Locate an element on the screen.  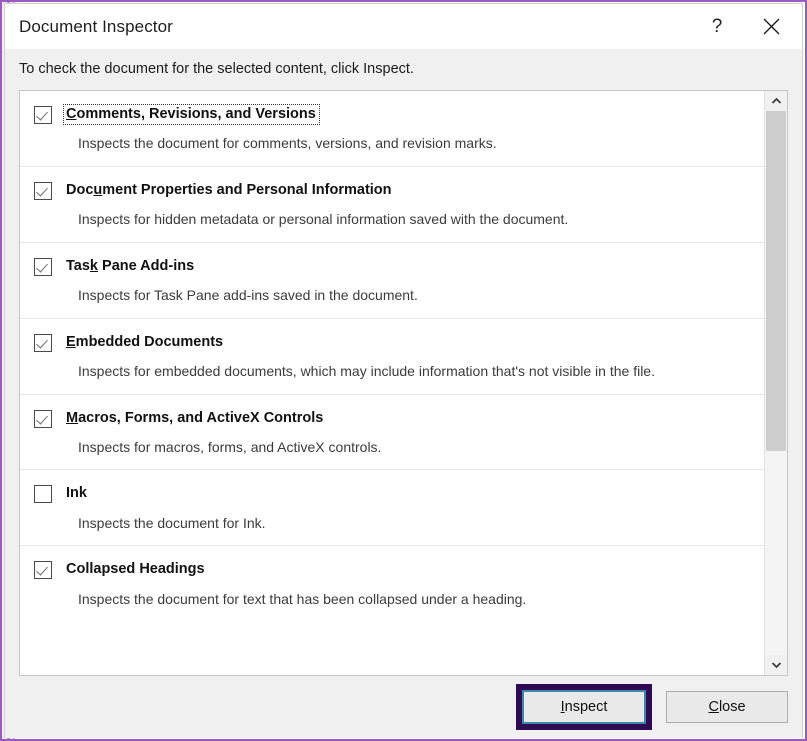
item-label: Embedded Documents is located at coordinates (145, 341).